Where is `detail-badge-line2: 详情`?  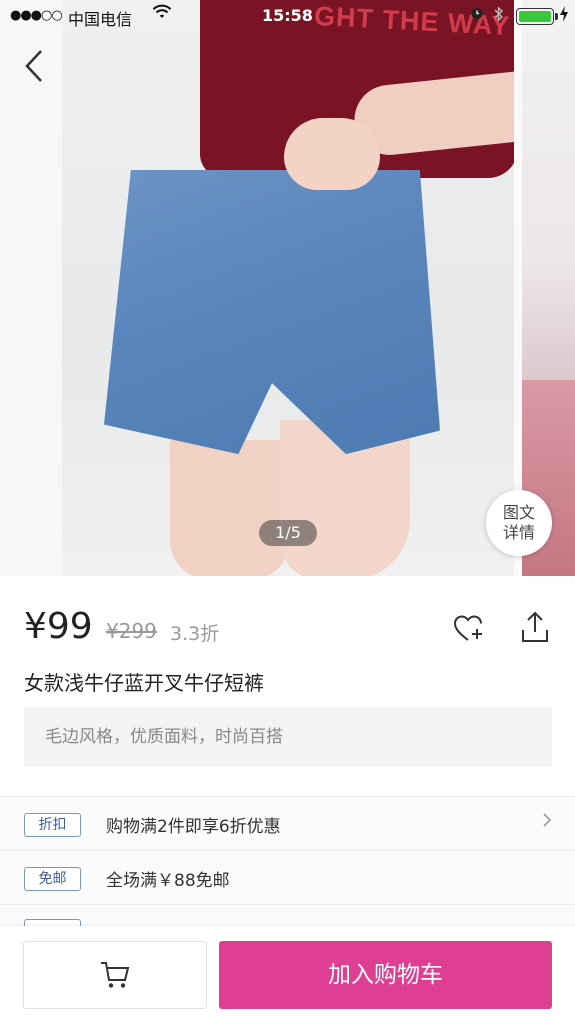
detail-badge-line2: 详情 is located at coordinates (518, 532).